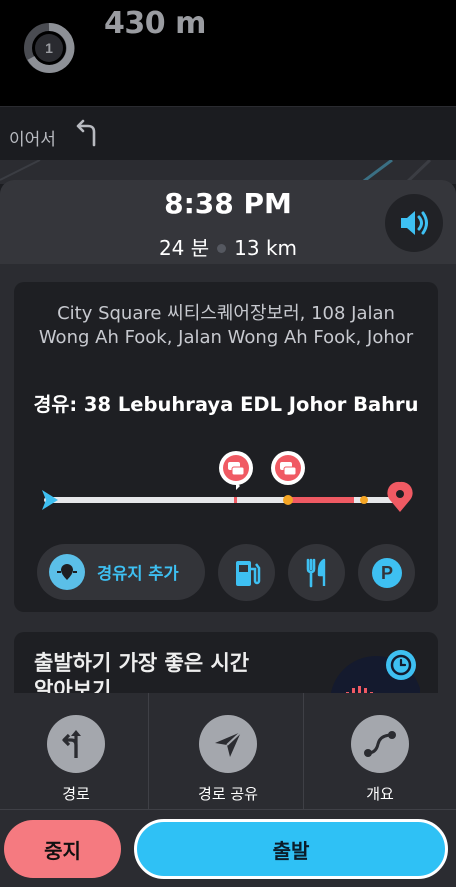 The width and height of the screenshot is (456, 887). I want to click on turn-instruction-bar: 1 430 m, so click(228, 53).